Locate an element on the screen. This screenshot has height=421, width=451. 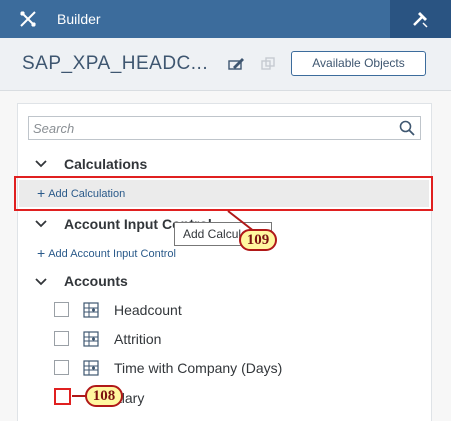
step-badge: 109 is located at coordinates (258, 240).